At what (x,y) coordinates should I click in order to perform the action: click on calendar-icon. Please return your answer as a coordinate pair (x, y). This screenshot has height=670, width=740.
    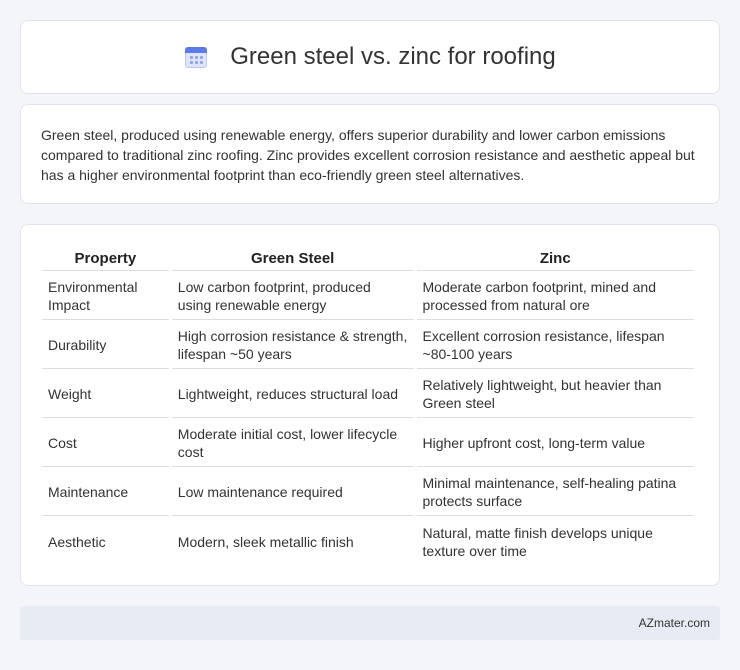
    Looking at the image, I should click on (196, 57).